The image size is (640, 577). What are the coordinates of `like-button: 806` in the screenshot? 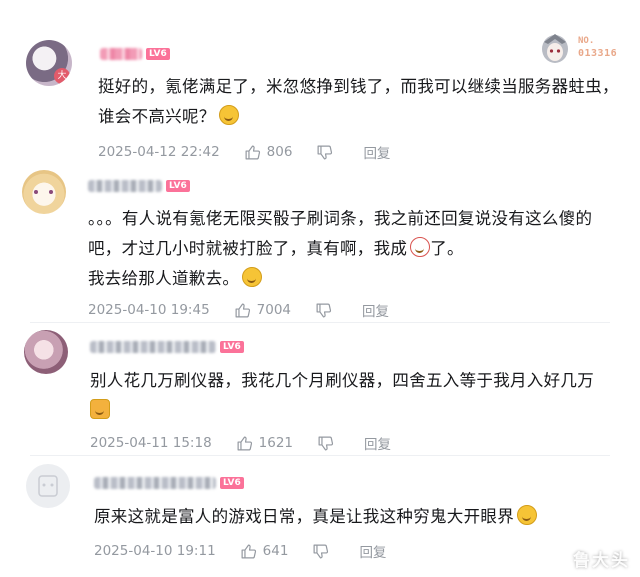 It's located at (268, 152).